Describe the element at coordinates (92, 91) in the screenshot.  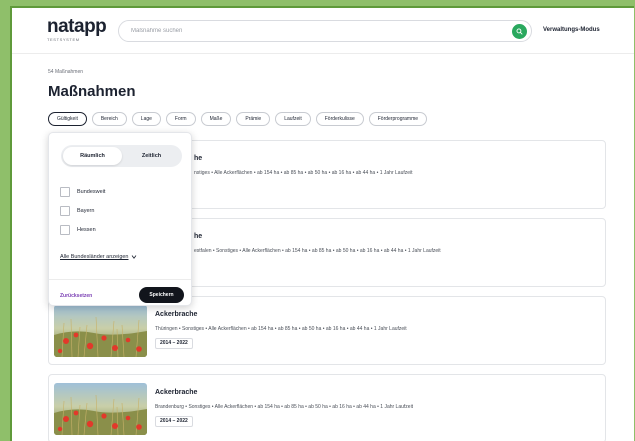
I see `page-title: Maßnahmen` at that location.